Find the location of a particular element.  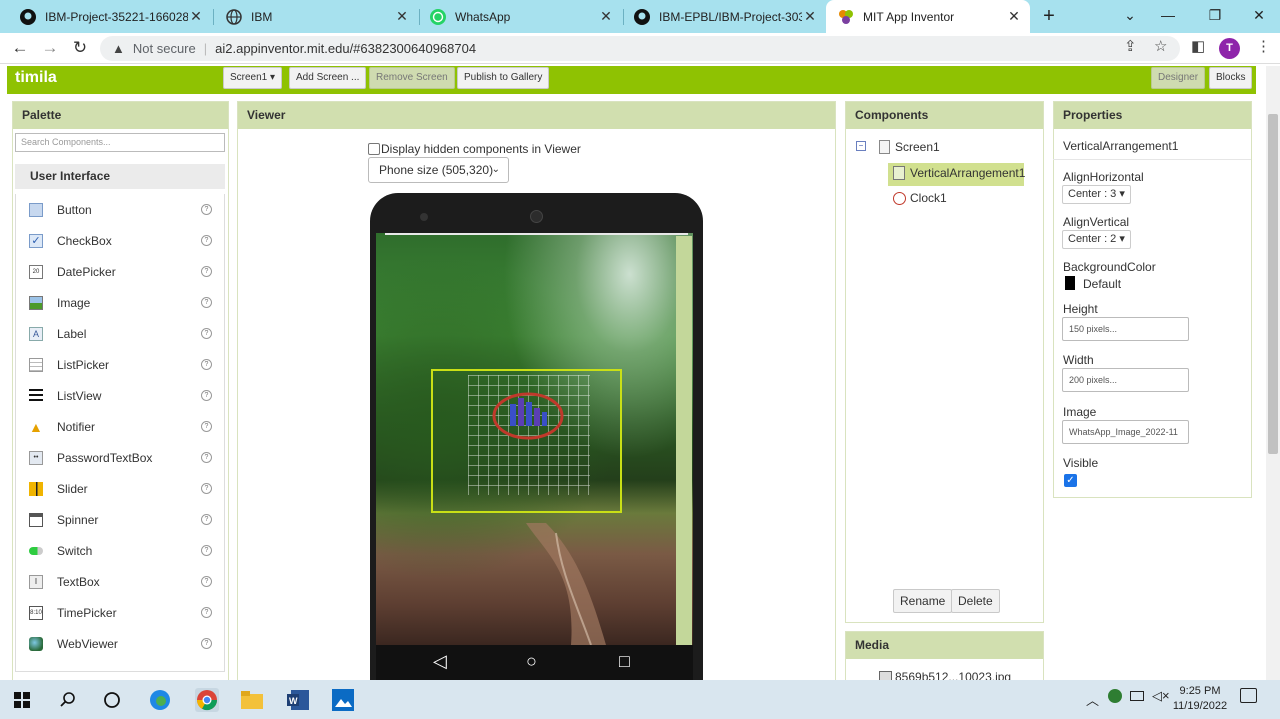

minimize-icon: — is located at coordinates (1168, 16).